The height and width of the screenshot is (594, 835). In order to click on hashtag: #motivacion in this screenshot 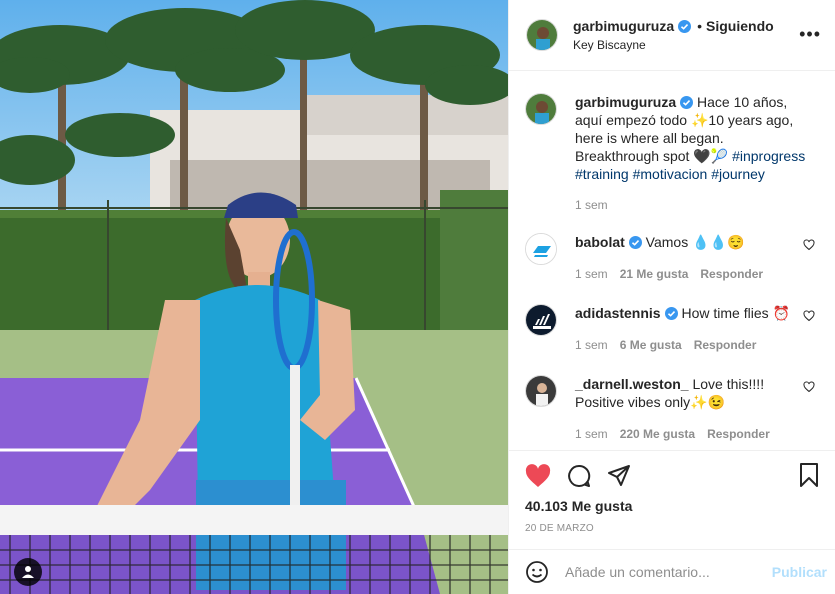, I will do `click(670, 174)`.